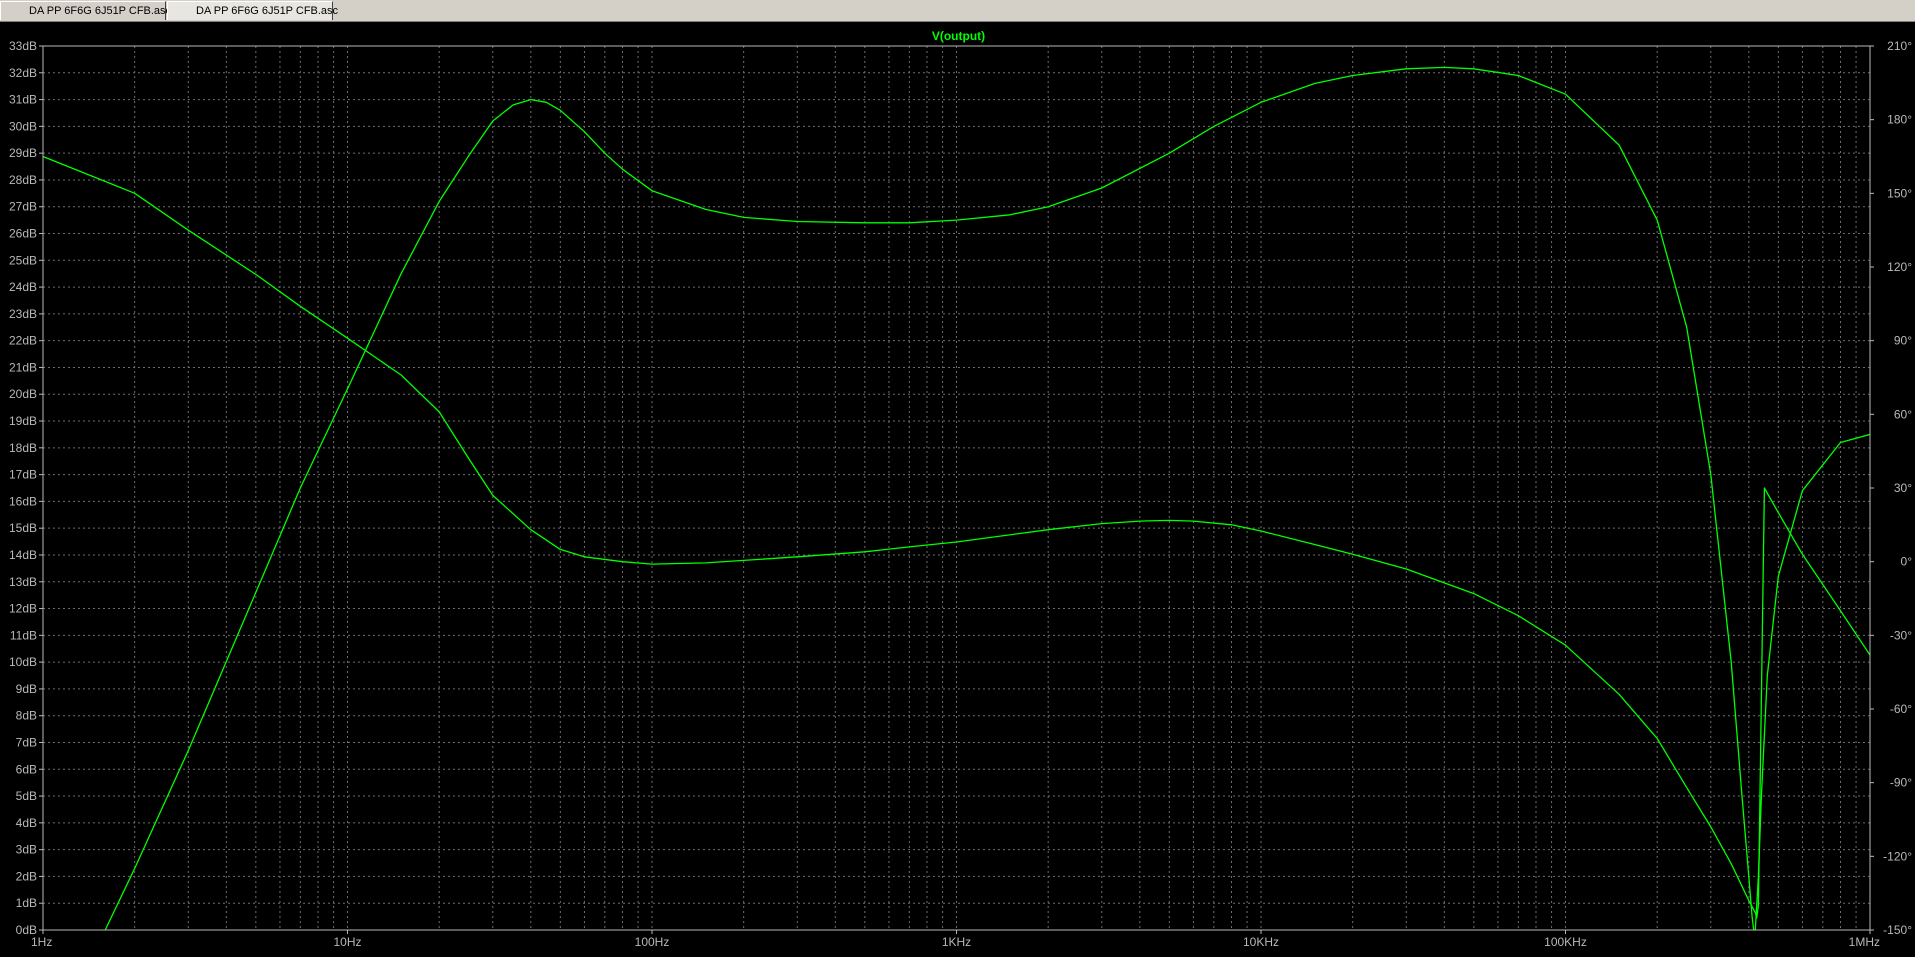 Image resolution: width=1915 pixels, height=957 pixels. I want to click on y-left-tick-label: 4dB, so click(26, 823).